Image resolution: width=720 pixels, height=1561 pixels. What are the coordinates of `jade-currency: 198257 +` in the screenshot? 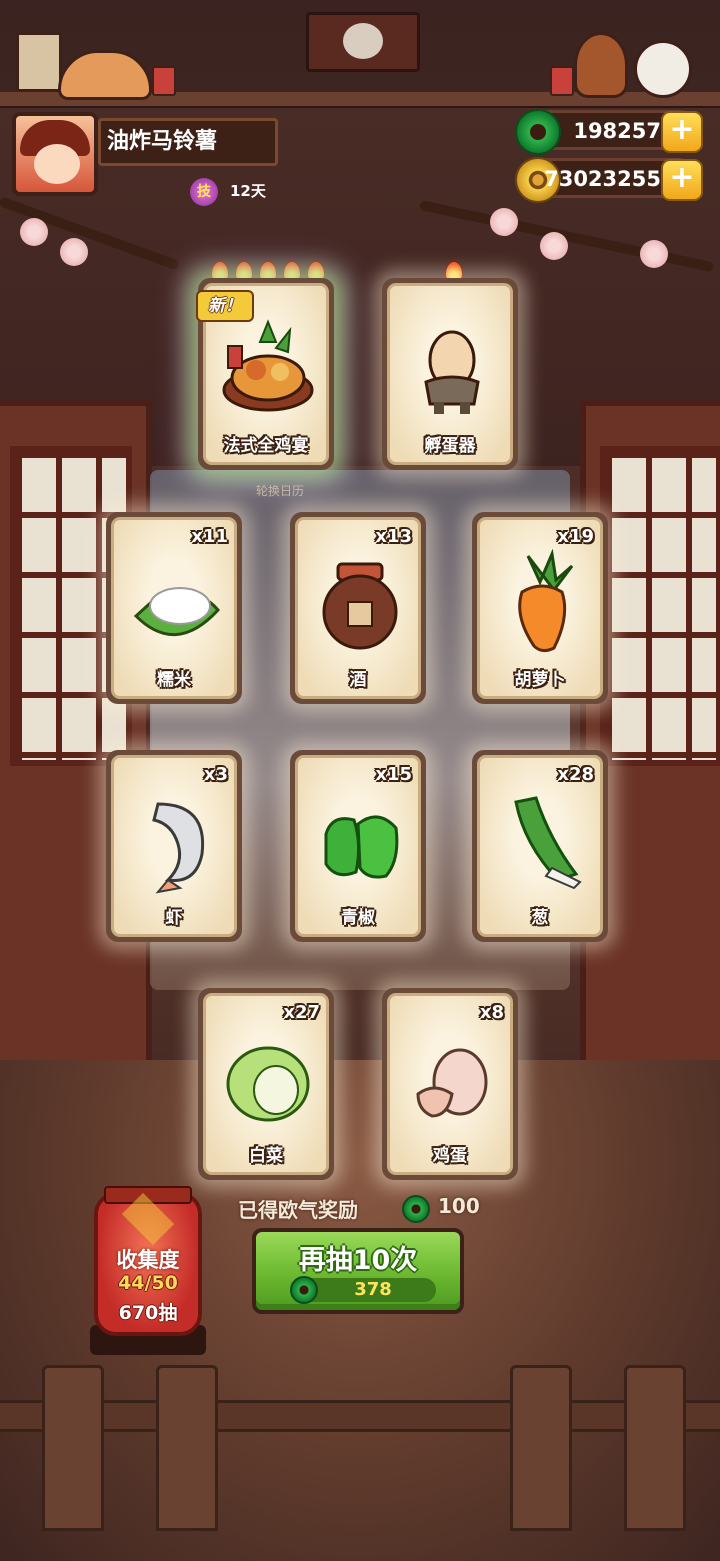 It's located at (609, 132).